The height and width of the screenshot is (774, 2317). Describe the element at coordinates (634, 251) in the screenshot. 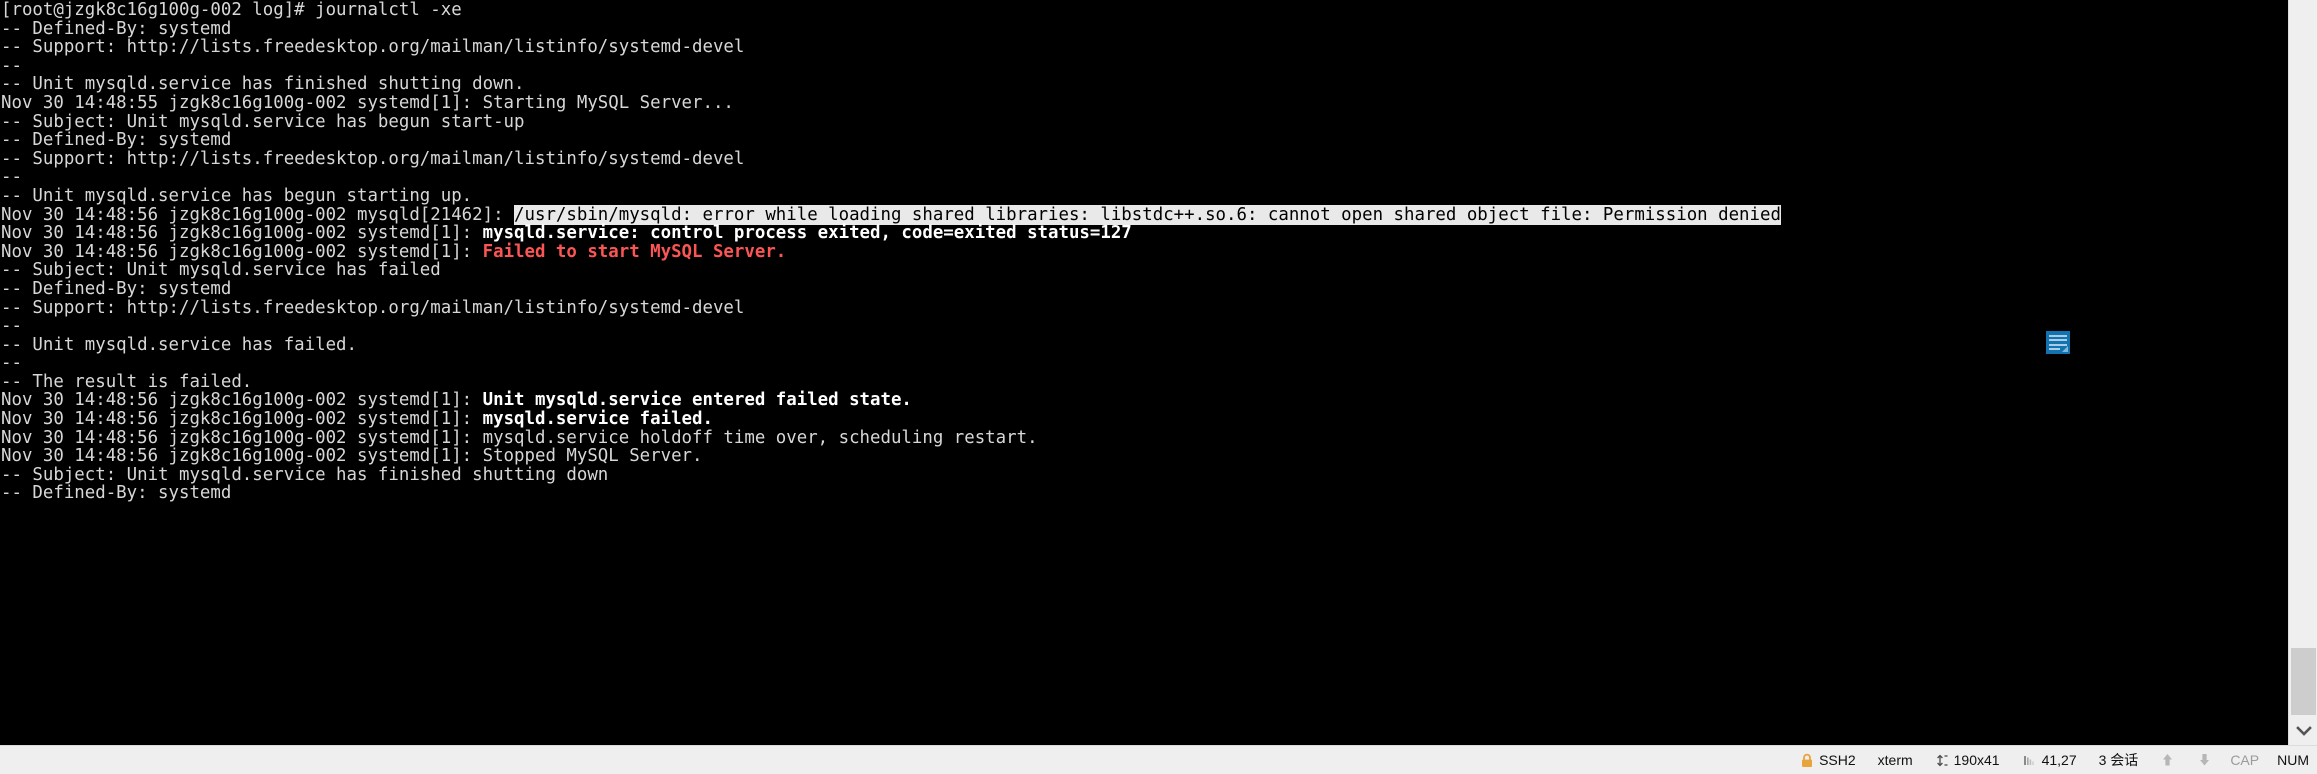

I see `text-segment: Failed to start MySQL Server.` at that location.